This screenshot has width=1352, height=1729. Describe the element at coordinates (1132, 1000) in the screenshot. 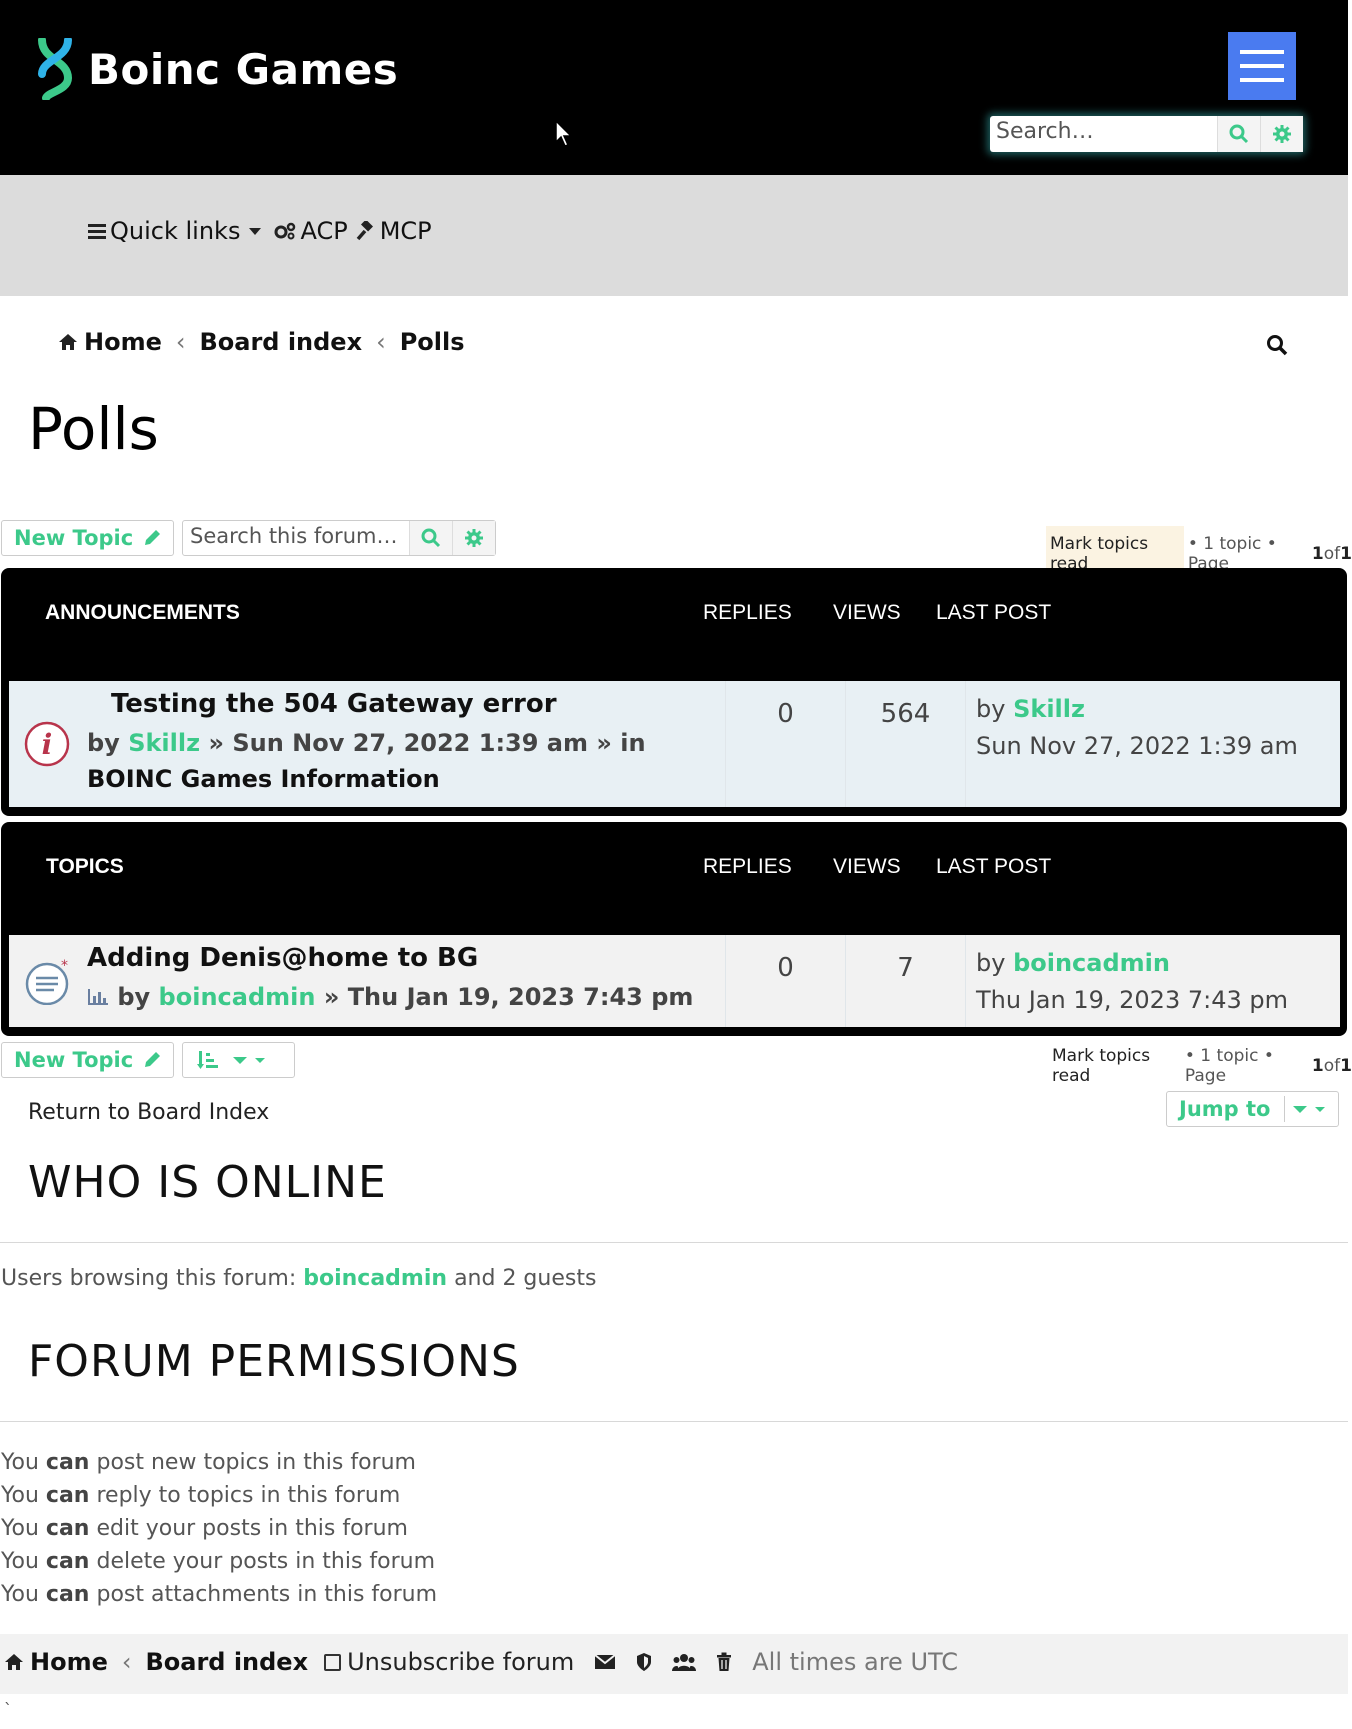

I see `topic-last-date: Thu Jan 19, 2023 7:43 pm` at that location.